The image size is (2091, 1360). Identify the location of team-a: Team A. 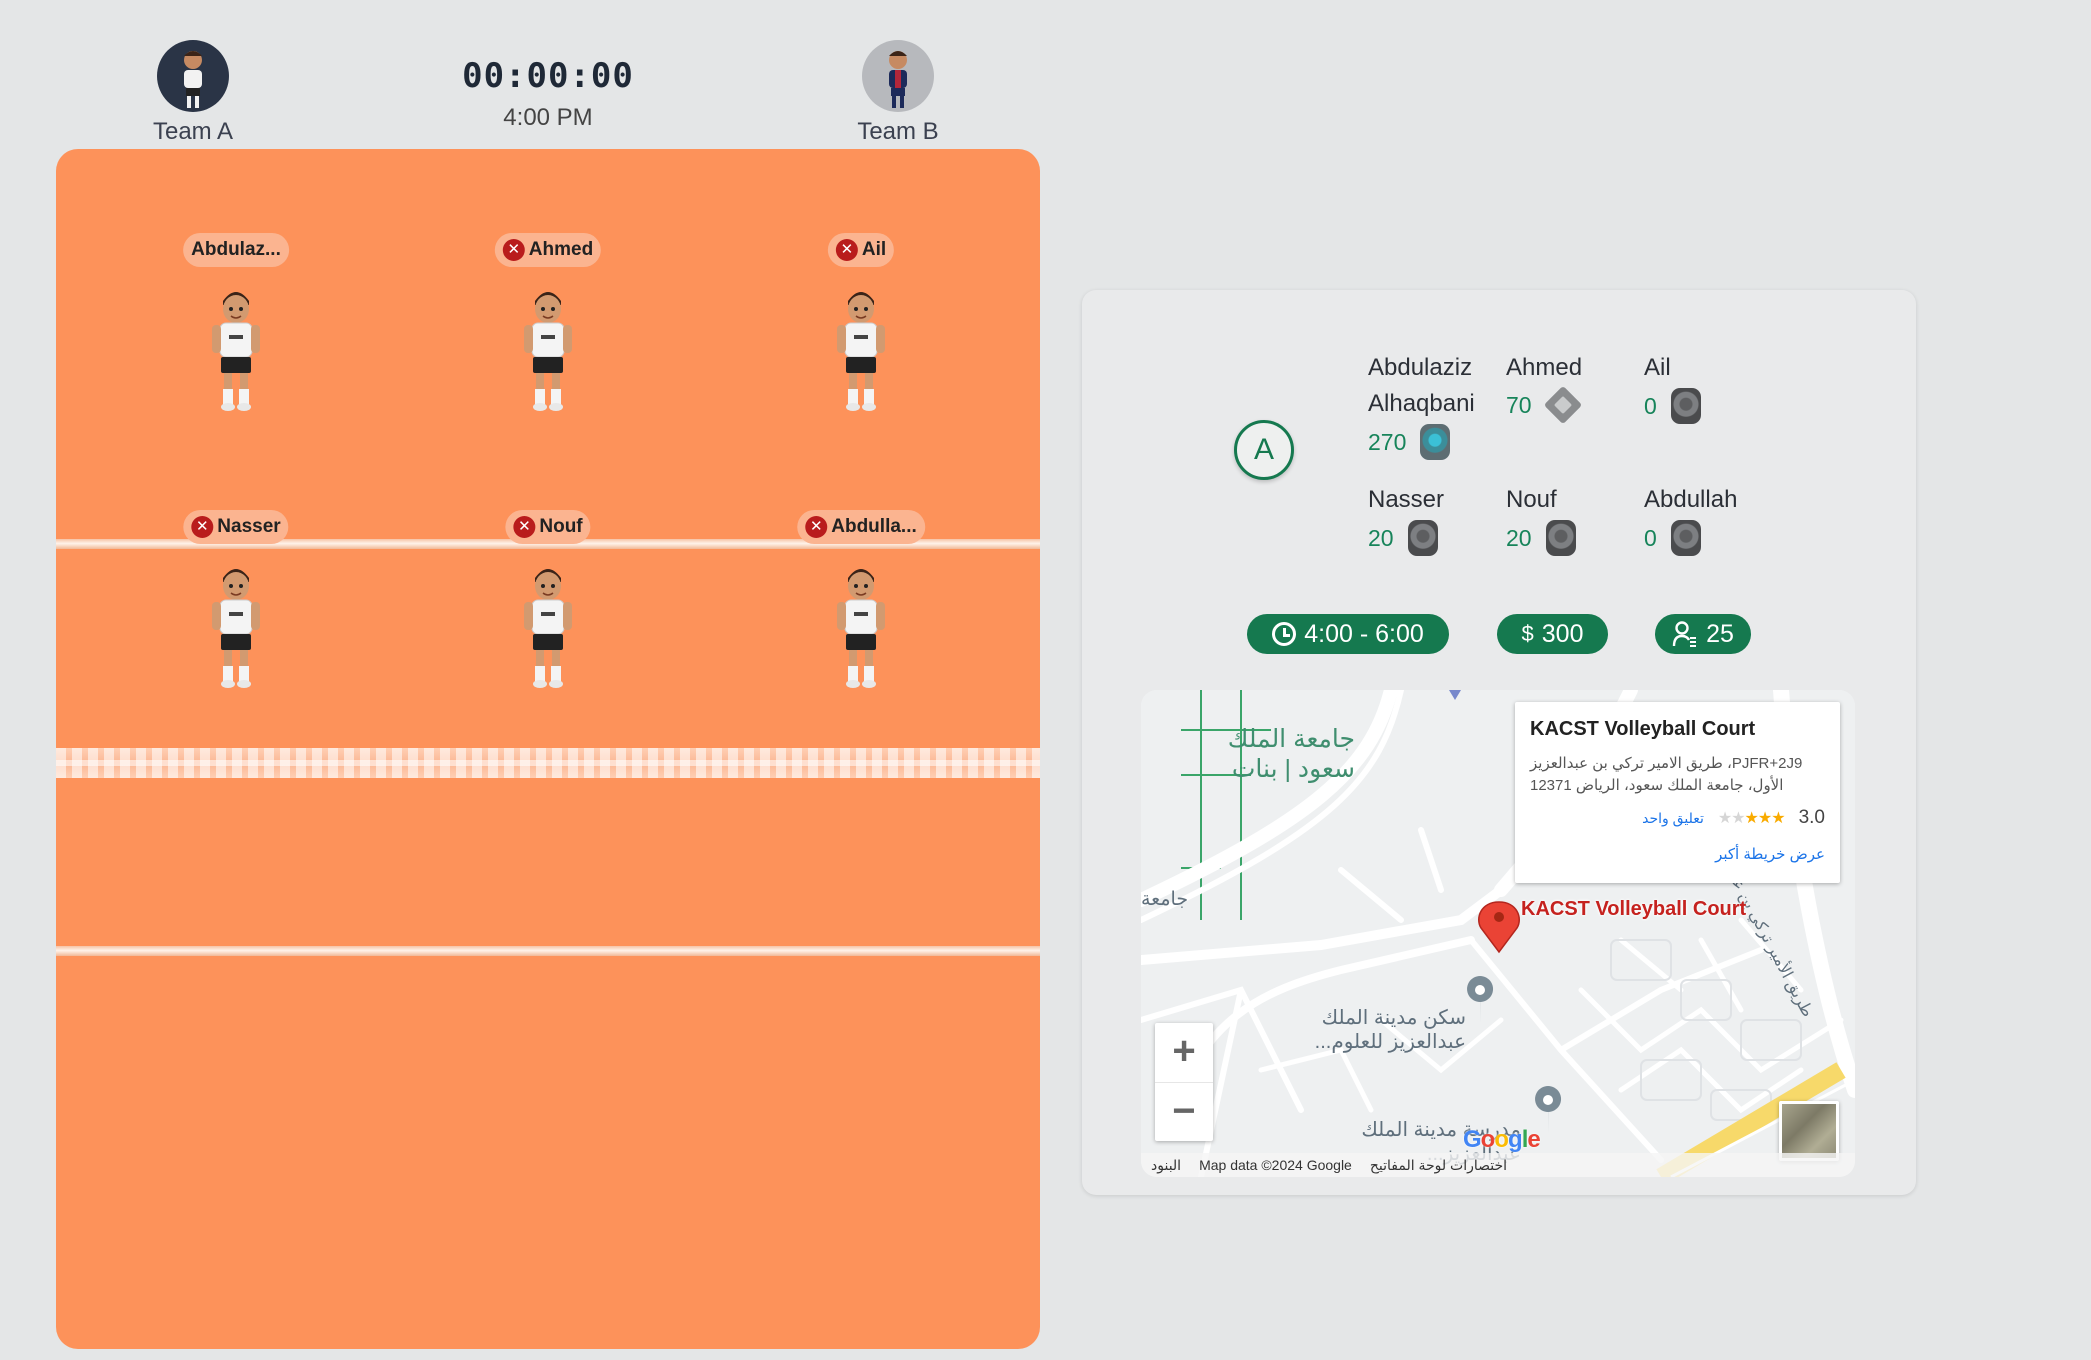
(193, 93).